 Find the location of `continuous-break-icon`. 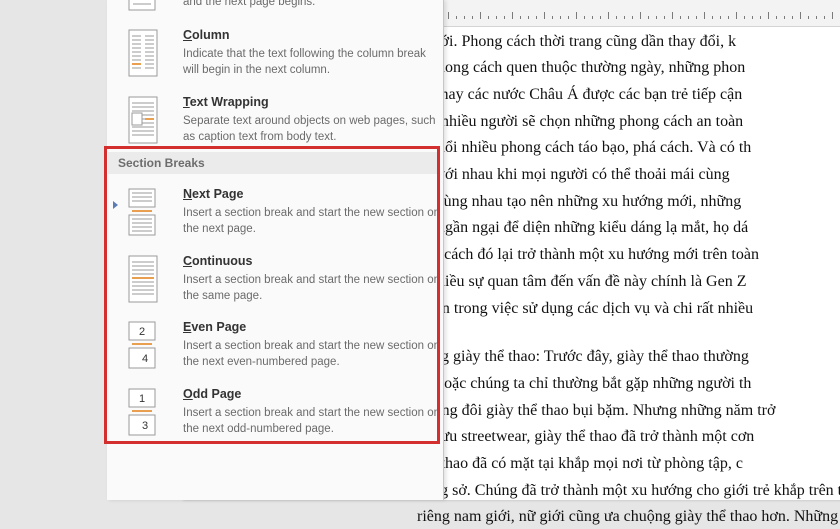

continuous-break-icon is located at coordinates (142, 279).